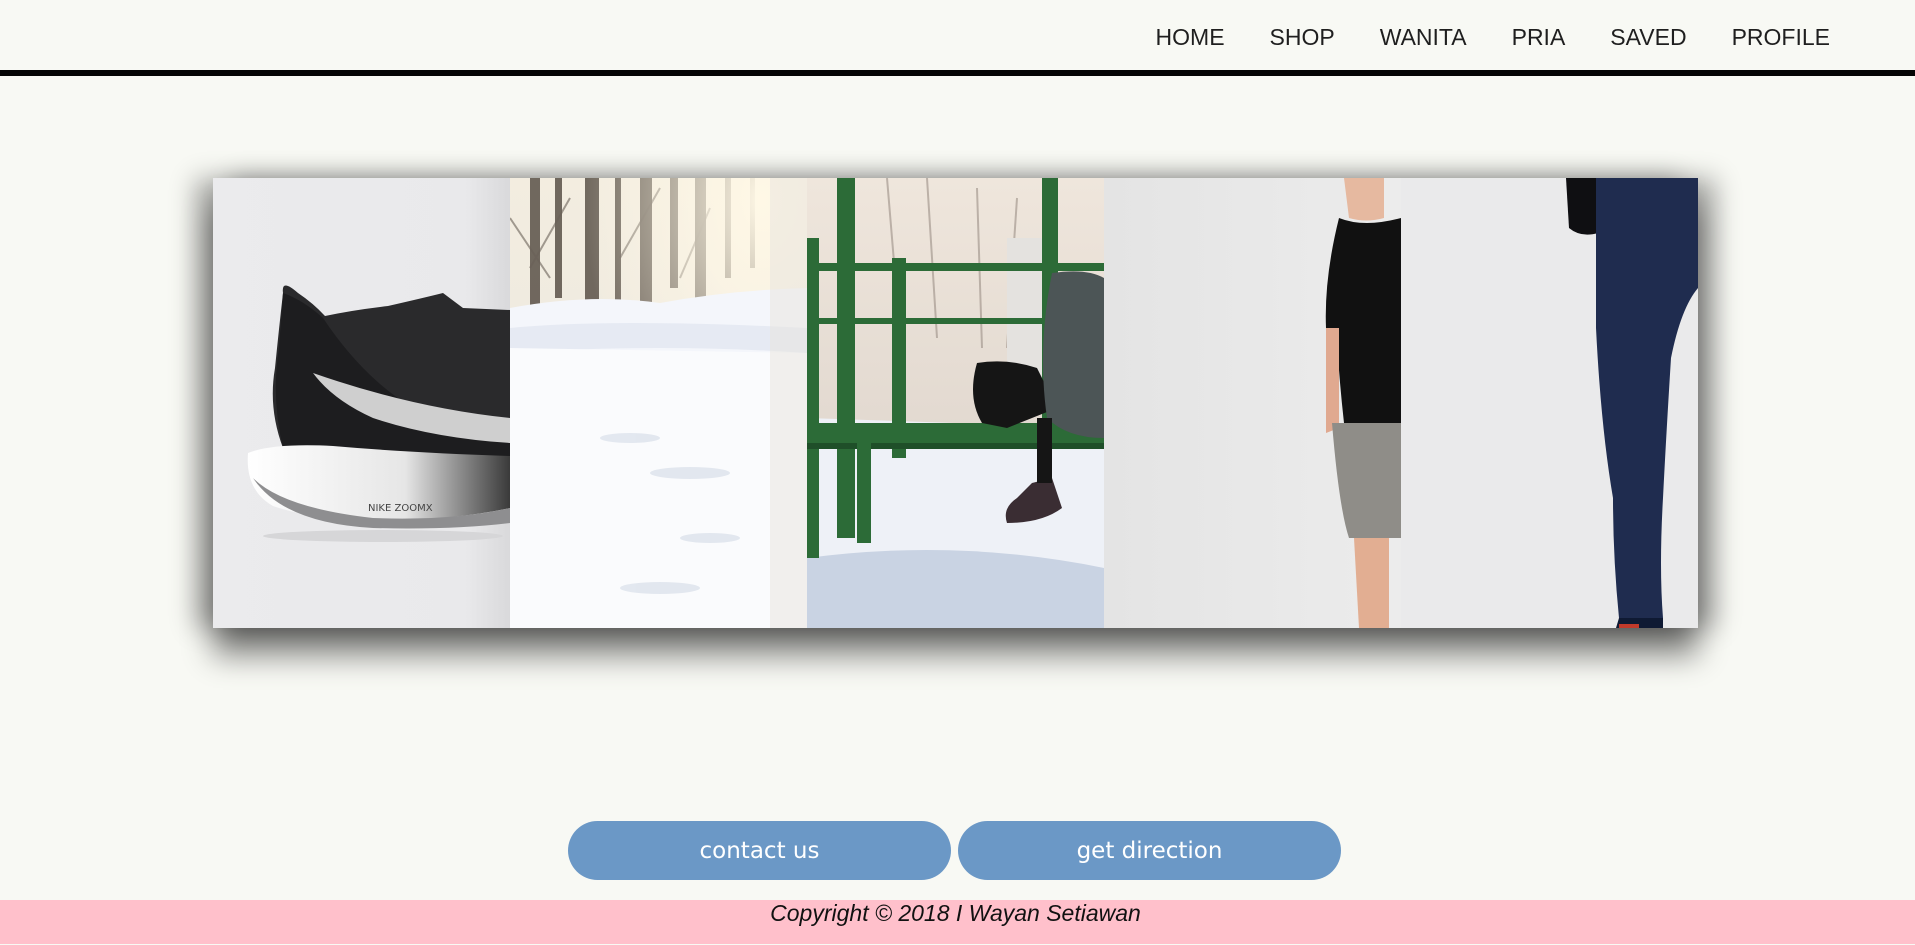  Describe the element at coordinates (1648, 37) in the screenshot. I see `nav-link-saved: SAVED` at that location.